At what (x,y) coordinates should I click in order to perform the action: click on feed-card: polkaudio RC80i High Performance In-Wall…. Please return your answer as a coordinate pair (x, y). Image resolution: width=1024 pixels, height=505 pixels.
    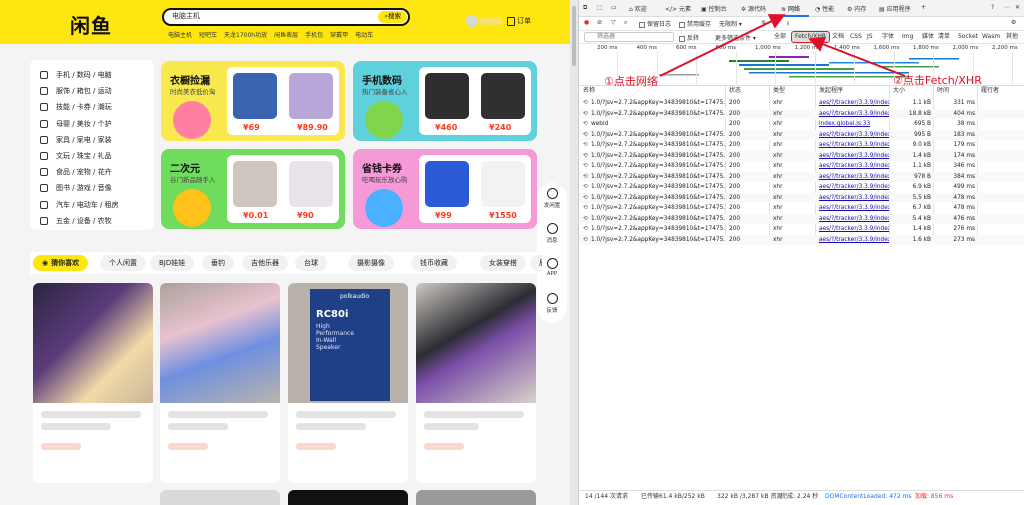
    Looking at the image, I should click on (348, 383).